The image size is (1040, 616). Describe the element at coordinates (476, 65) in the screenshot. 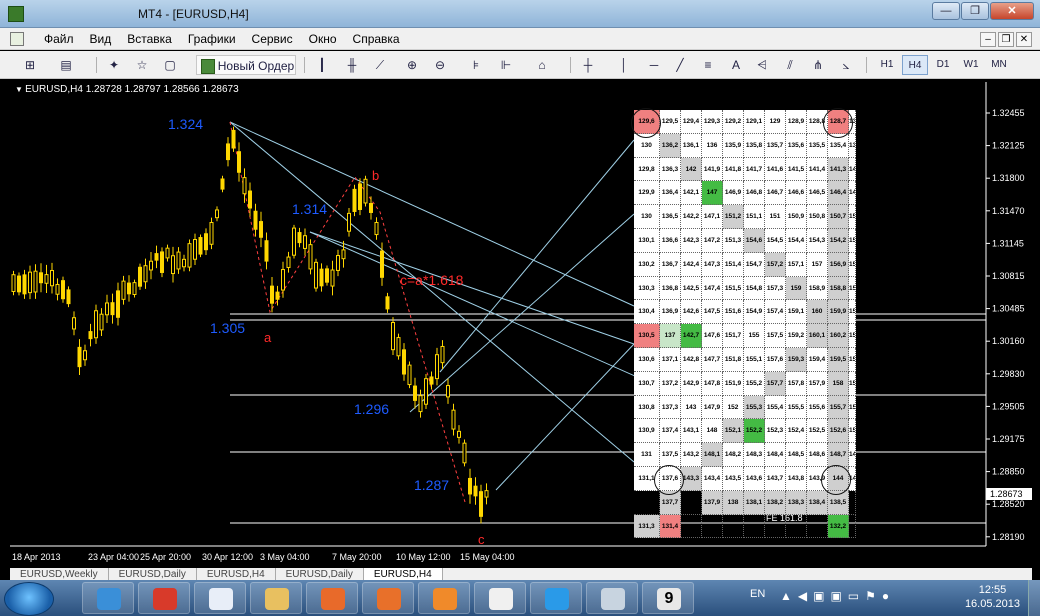

I see `auto-scroll-icon: ⊧` at that location.